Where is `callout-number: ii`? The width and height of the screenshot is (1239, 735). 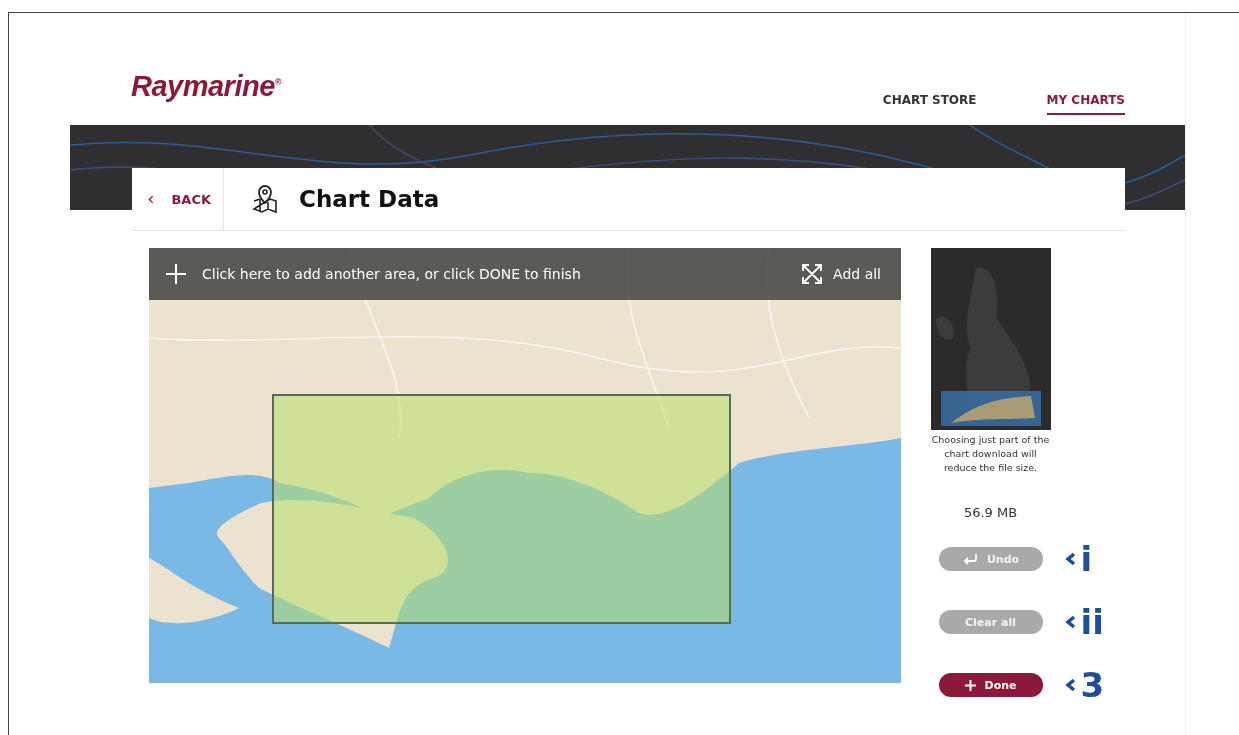 callout-number: ii is located at coordinates (1092, 622).